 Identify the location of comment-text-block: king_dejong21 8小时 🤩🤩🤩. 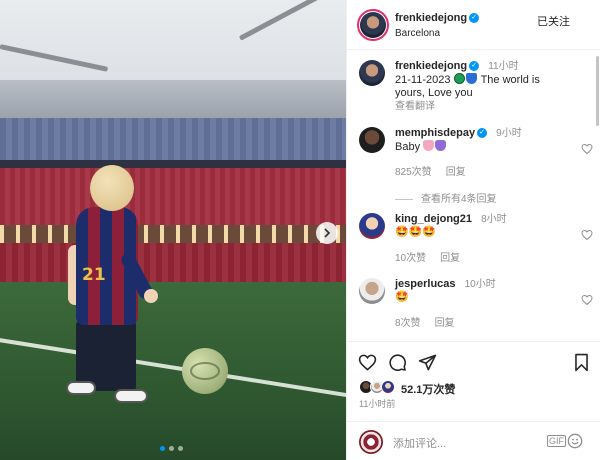
(490, 226).